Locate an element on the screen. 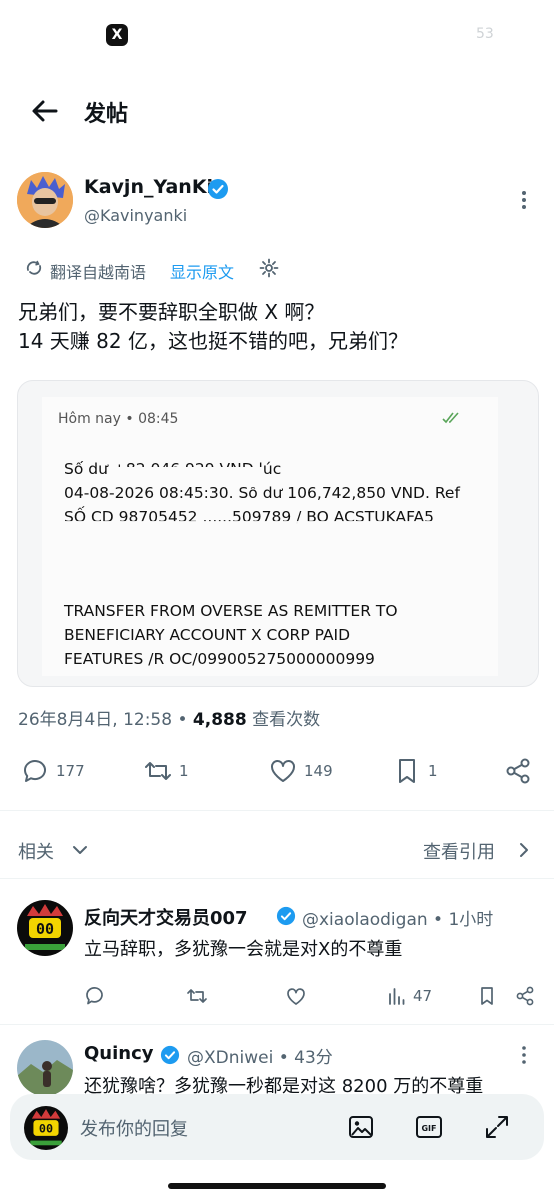 The width and height of the screenshot is (554, 1200). translate-icon is located at coordinates (34, 268).